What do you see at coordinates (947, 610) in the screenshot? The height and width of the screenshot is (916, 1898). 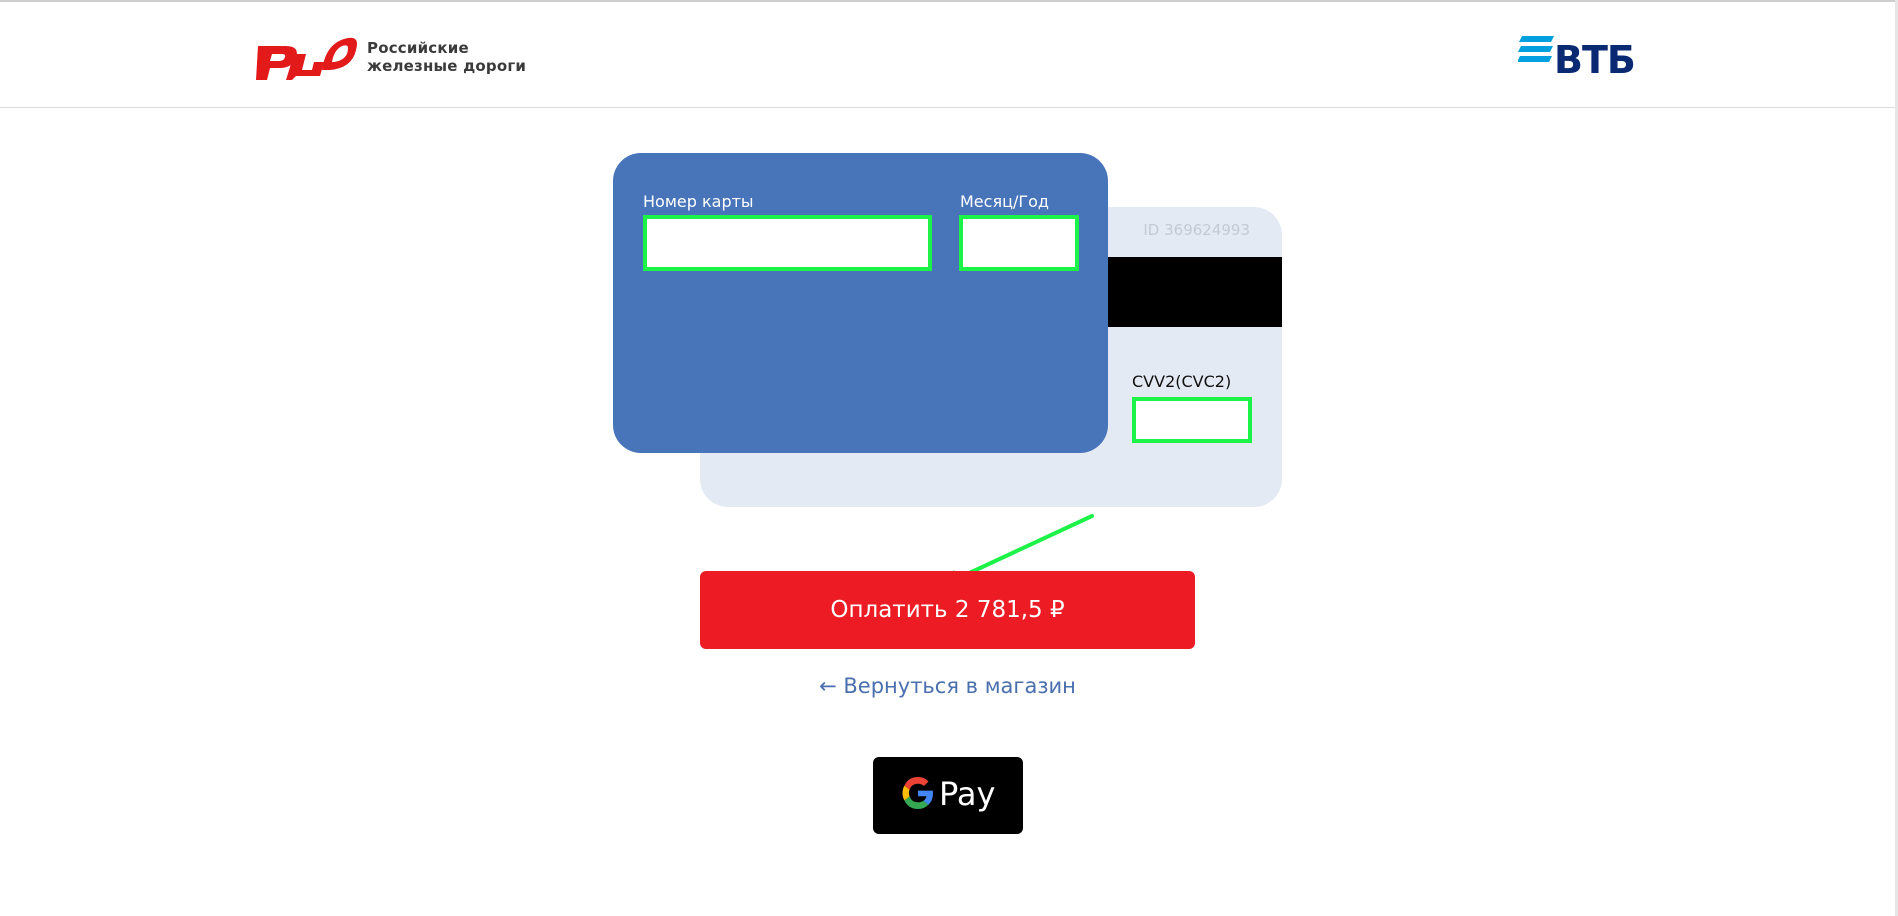 I see `pay-button: Оплатить 2 781,5 ₽` at bounding box center [947, 610].